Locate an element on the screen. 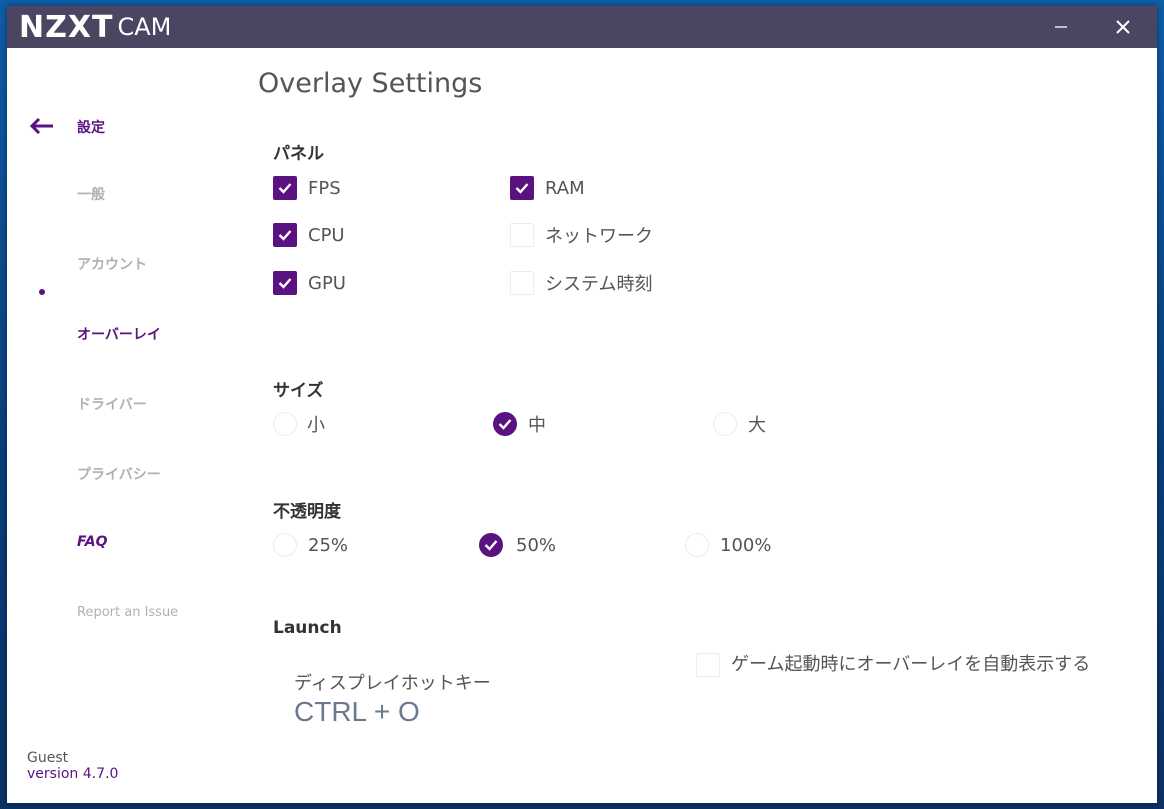  panel-option-gpu: GPU is located at coordinates (309, 283).